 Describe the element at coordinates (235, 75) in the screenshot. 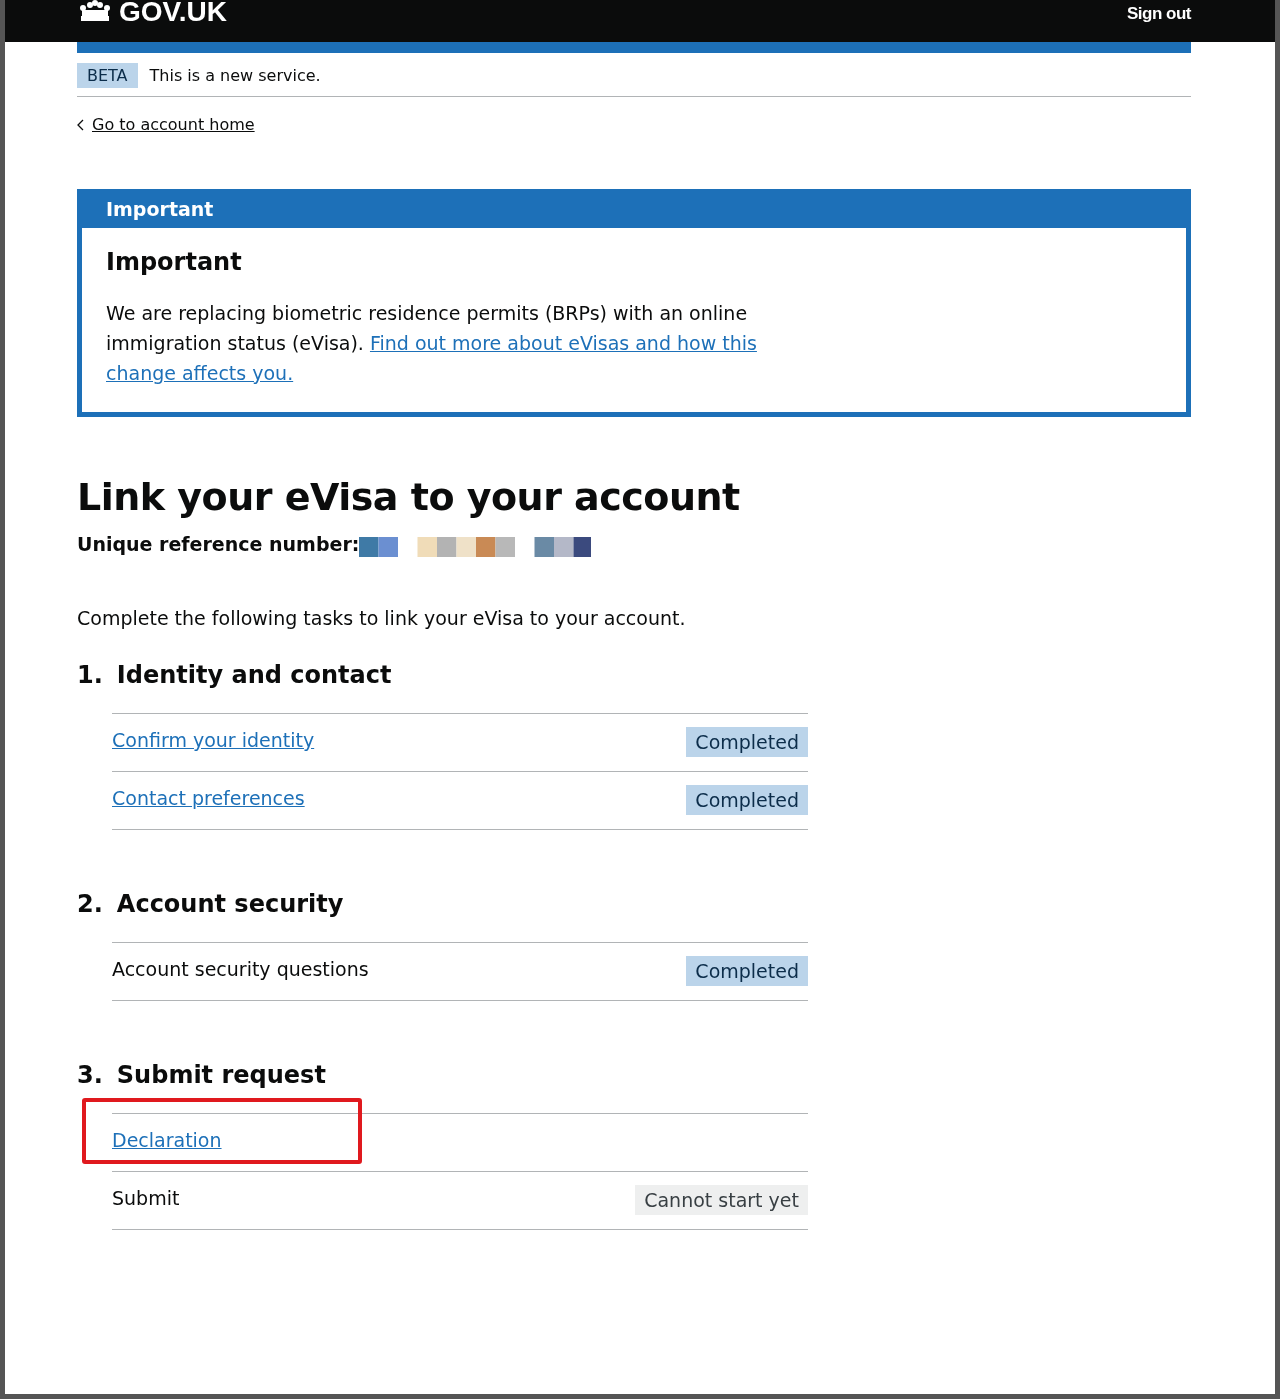

I see `phase-text: This is a new service.` at that location.